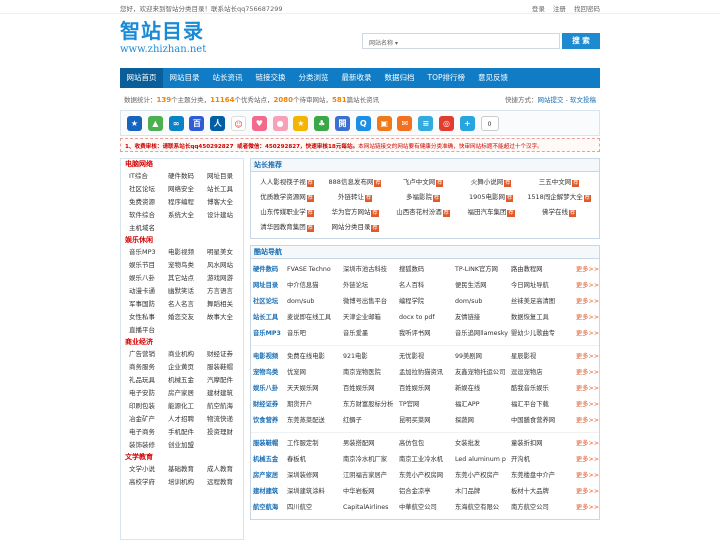 Image resolution: width=720 pixels, height=540 pixels. What do you see at coordinates (182, 342) in the screenshot?
I see `category-section-title: 商业经济` at bounding box center [182, 342].